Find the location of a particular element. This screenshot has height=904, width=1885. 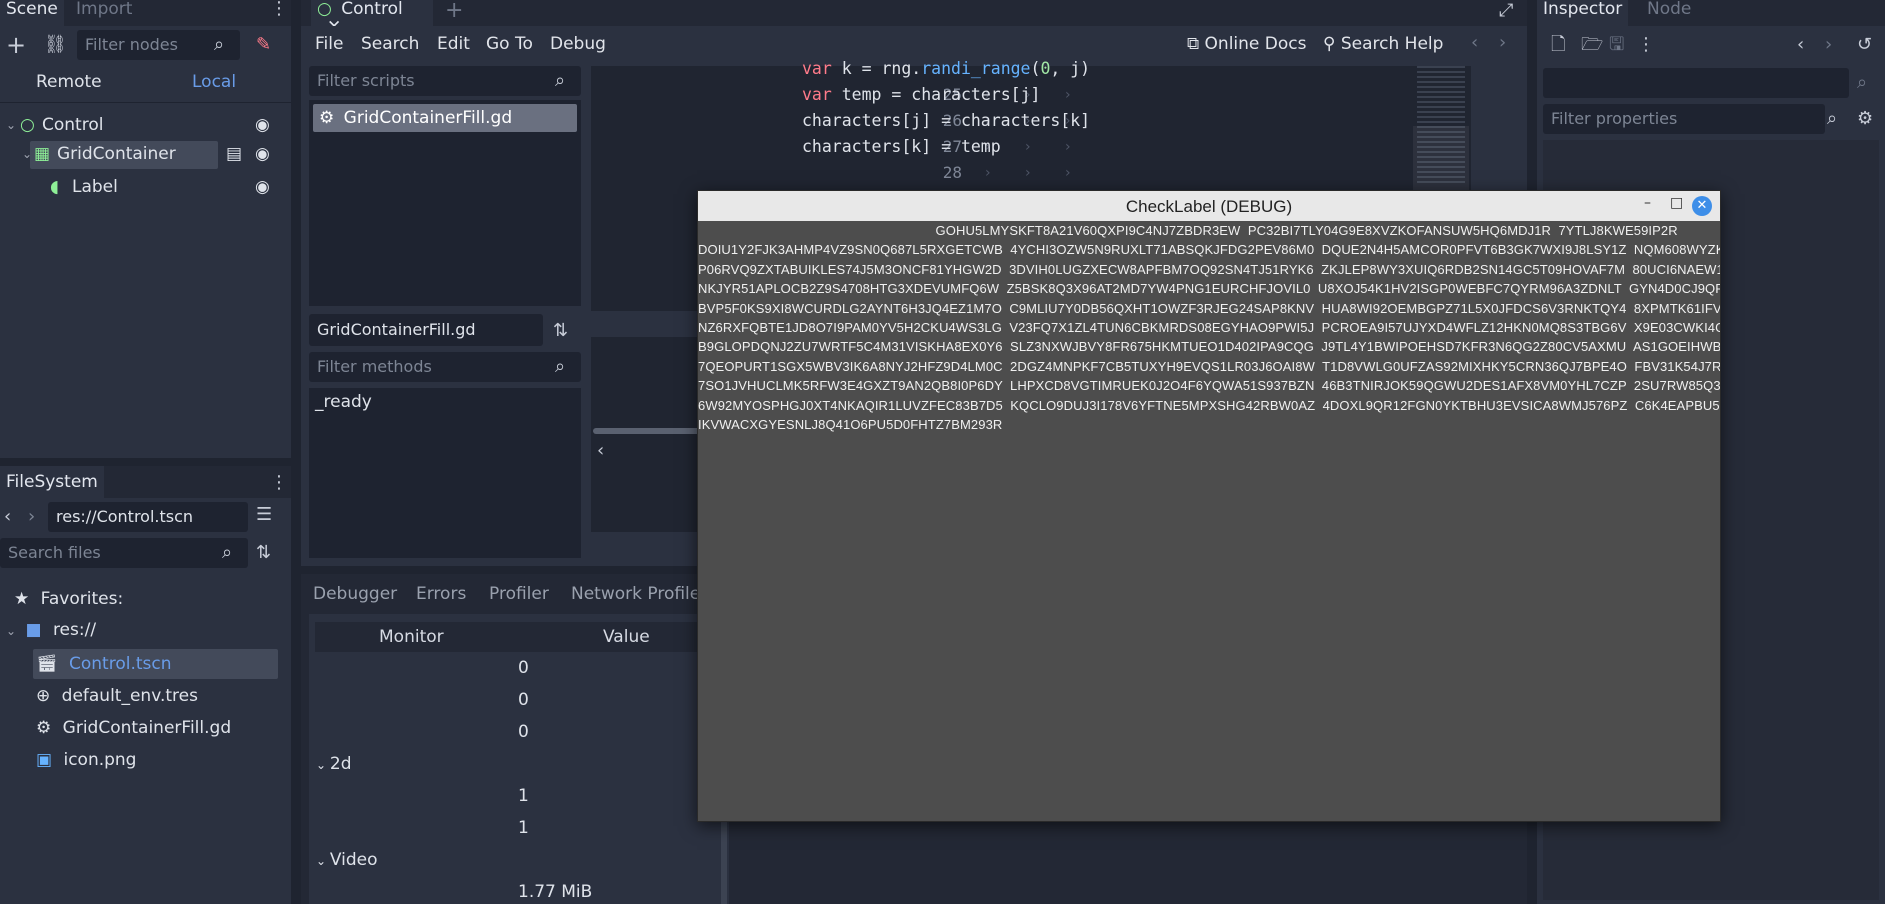

menu-goto: Go To is located at coordinates (509, 44).